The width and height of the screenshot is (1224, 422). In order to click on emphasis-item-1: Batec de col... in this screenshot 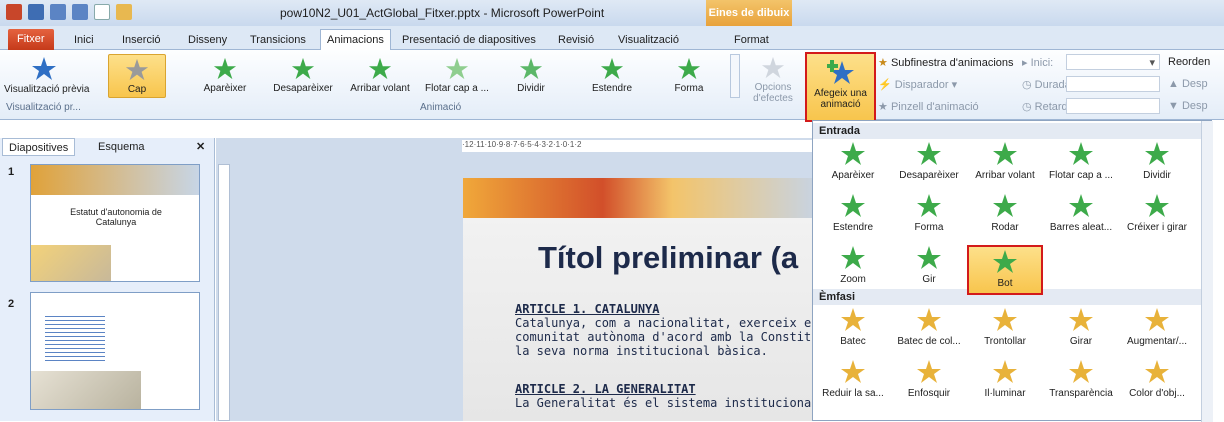, I will do `click(929, 327)`.